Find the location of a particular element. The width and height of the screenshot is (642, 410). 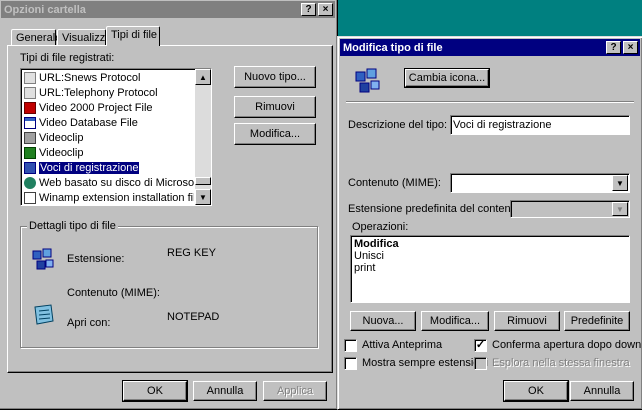

operation-item-default: Modifica is located at coordinates (490, 244).